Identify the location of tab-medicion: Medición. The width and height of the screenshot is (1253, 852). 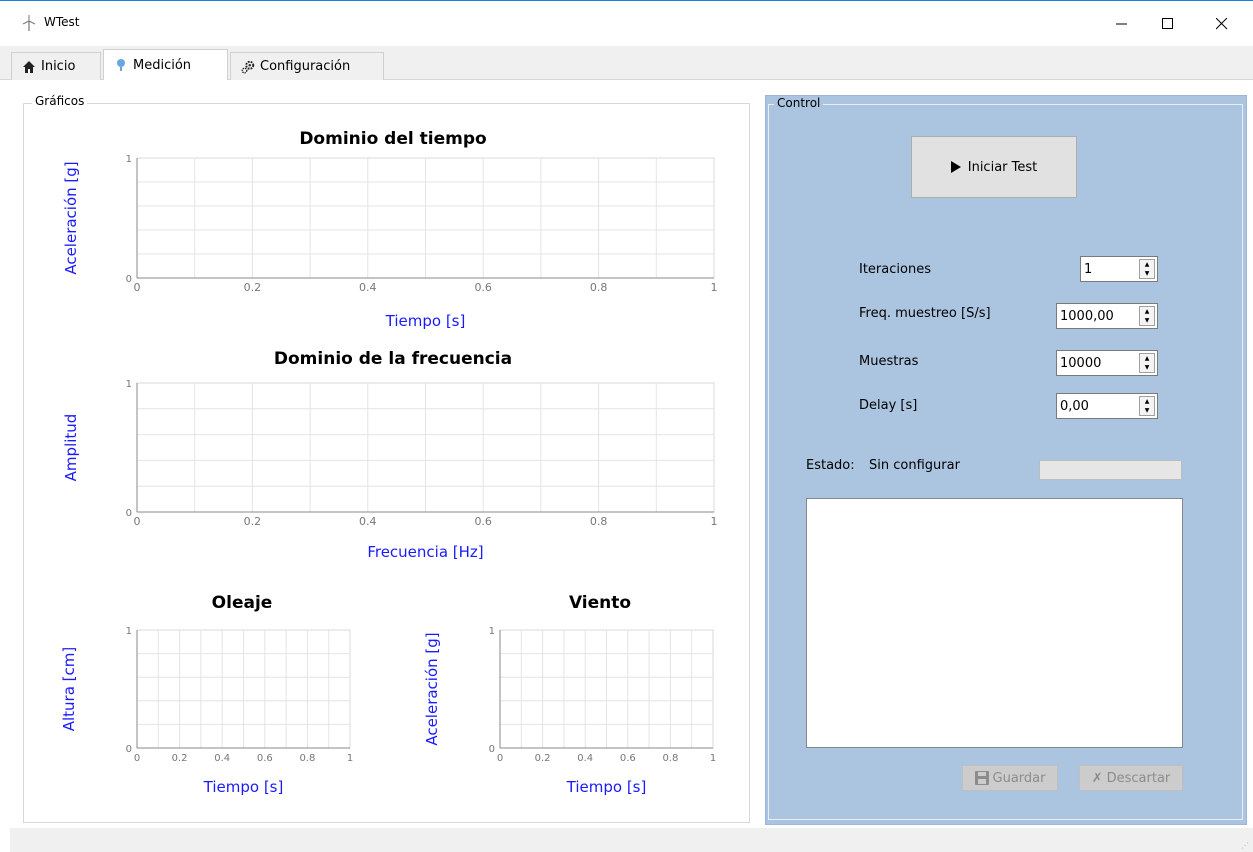
(165, 64).